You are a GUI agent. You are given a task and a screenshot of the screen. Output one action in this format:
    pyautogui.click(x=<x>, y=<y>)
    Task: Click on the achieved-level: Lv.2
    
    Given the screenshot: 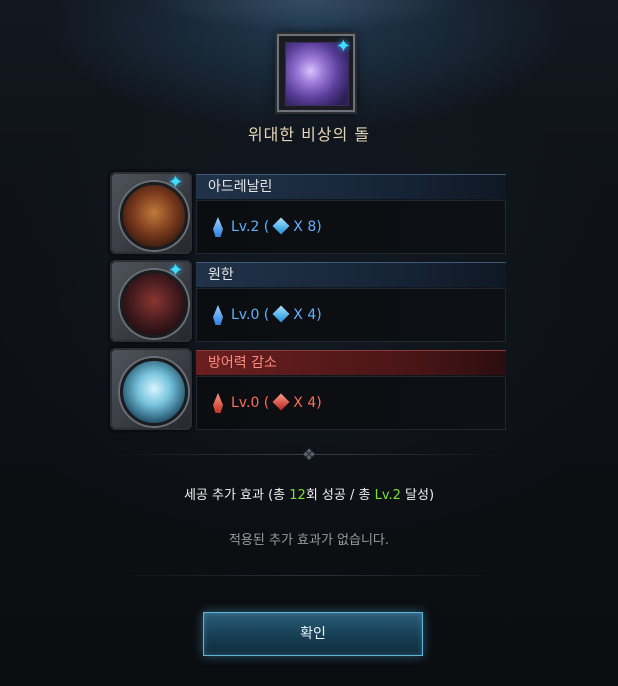 What is the action you would take?
    pyautogui.click(x=387, y=495)
    